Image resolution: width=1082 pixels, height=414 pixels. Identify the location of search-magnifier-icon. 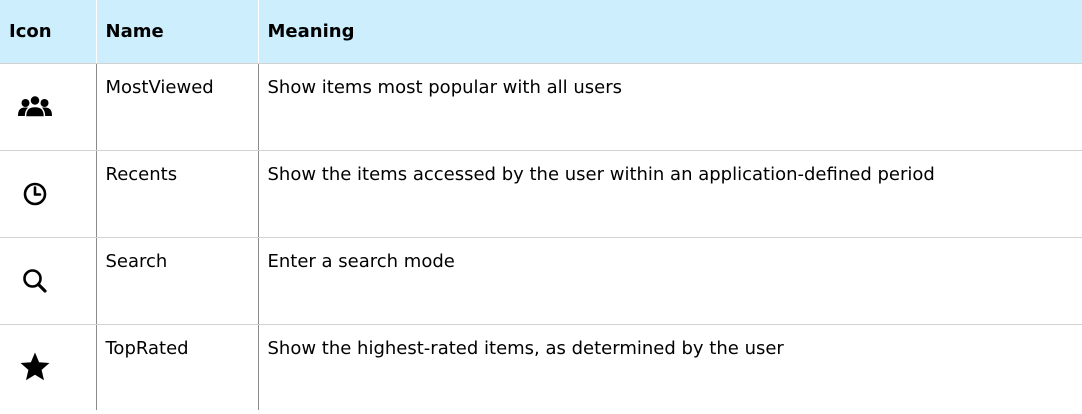
(35, 281).